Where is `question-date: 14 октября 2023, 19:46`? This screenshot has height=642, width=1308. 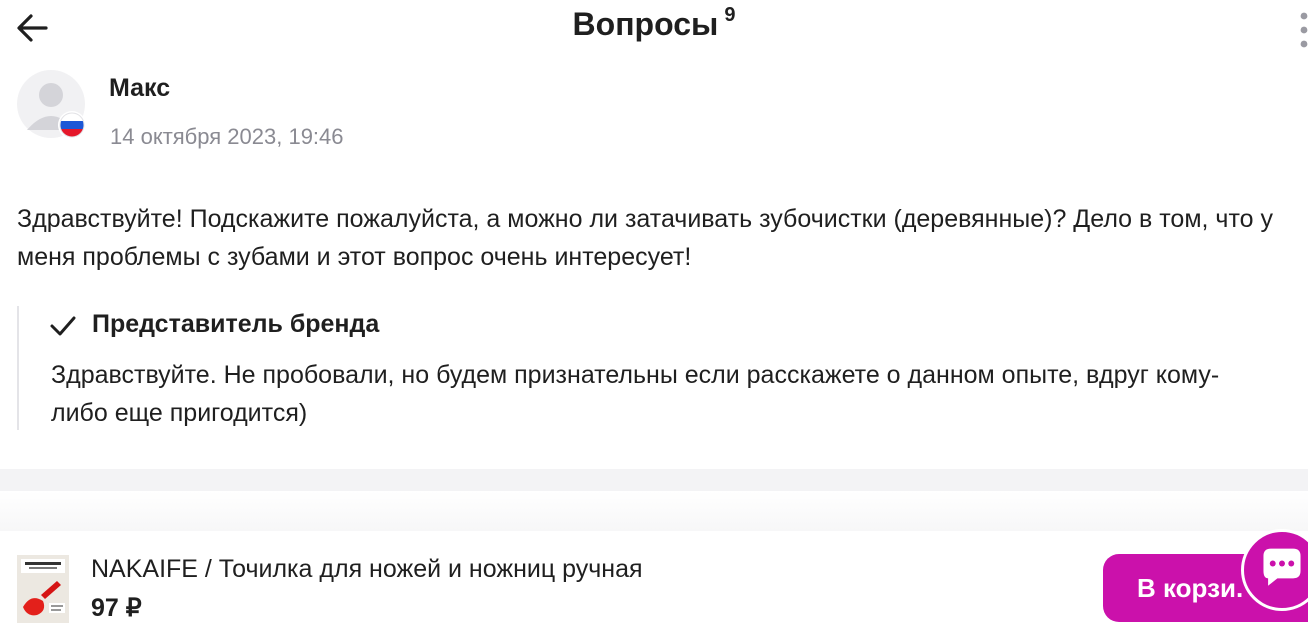 question-date: 14 октября 2023, 19:46 is located at coordinates (227, 136).